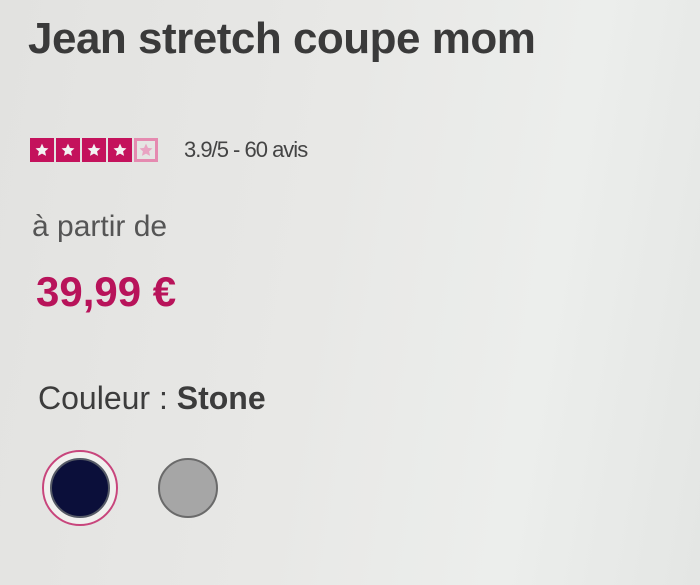  Describe the element at coordinates (146, 150) in the screenshot. I see `star-empty-icon` at that location.